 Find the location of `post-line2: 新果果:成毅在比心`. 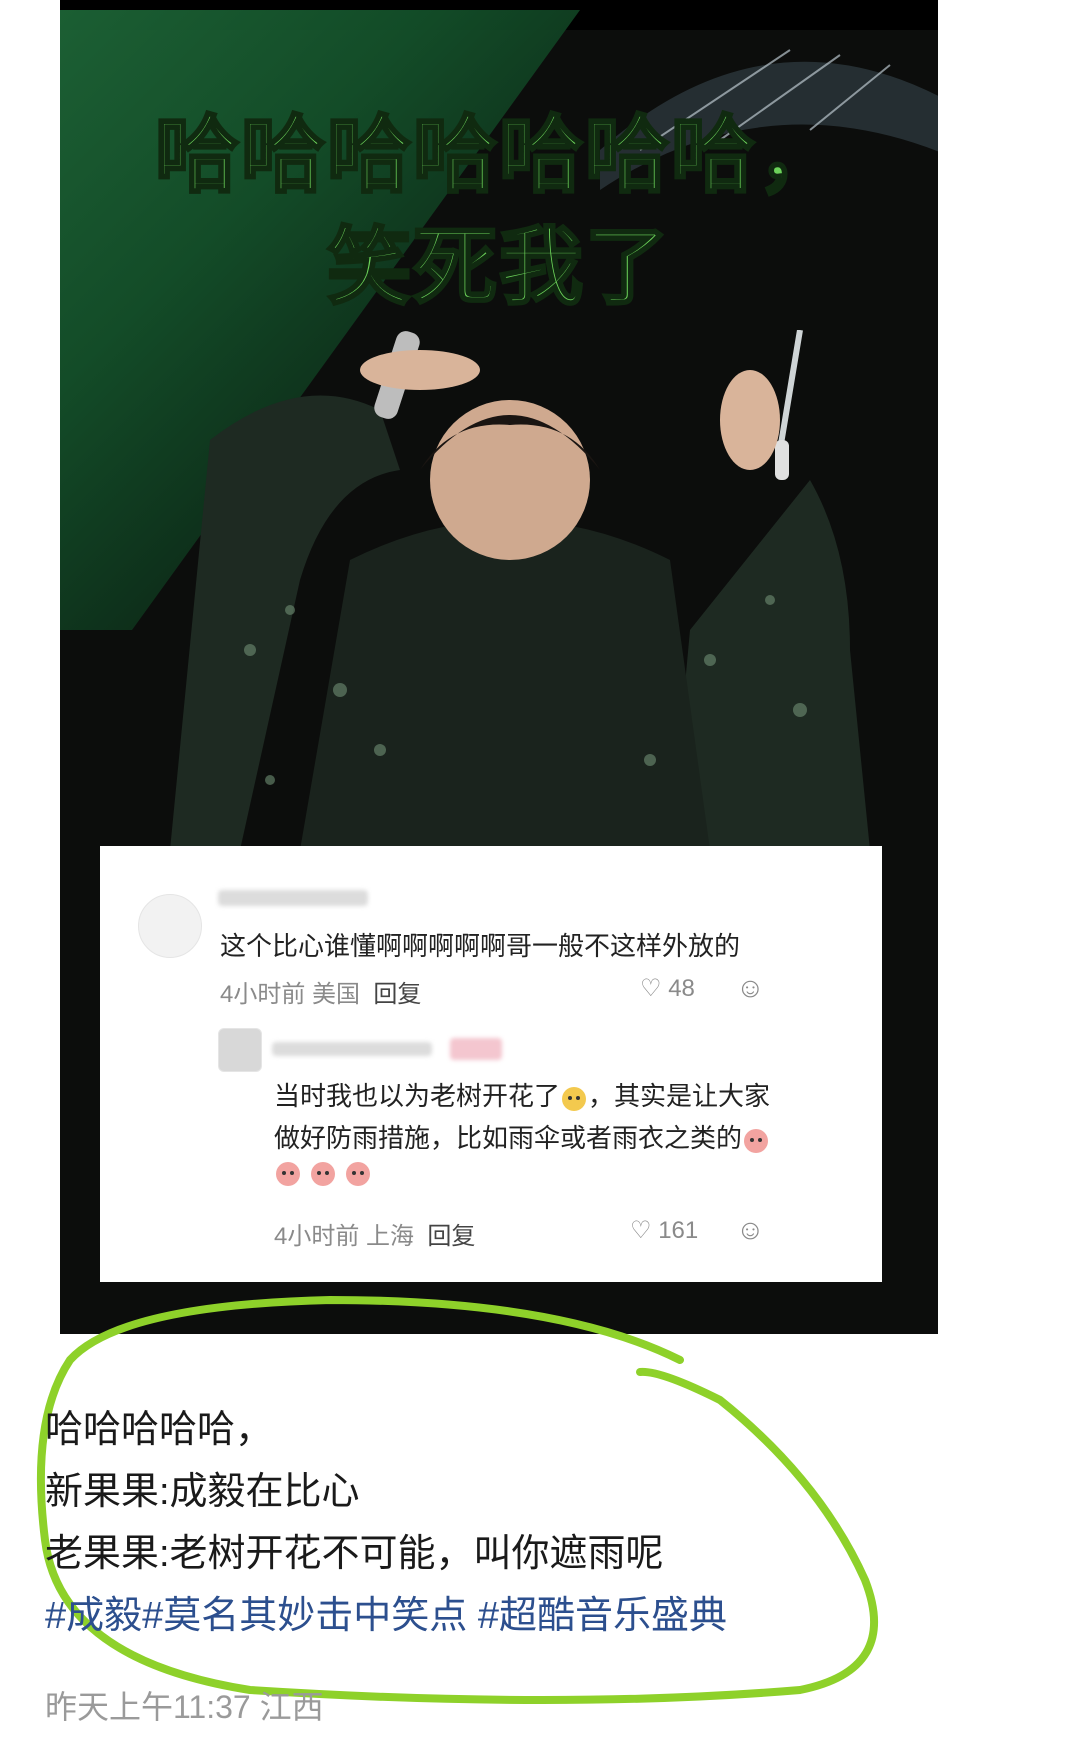

post-line2: 新果果:成毅在比心 is located at coordinates (202, 1492).